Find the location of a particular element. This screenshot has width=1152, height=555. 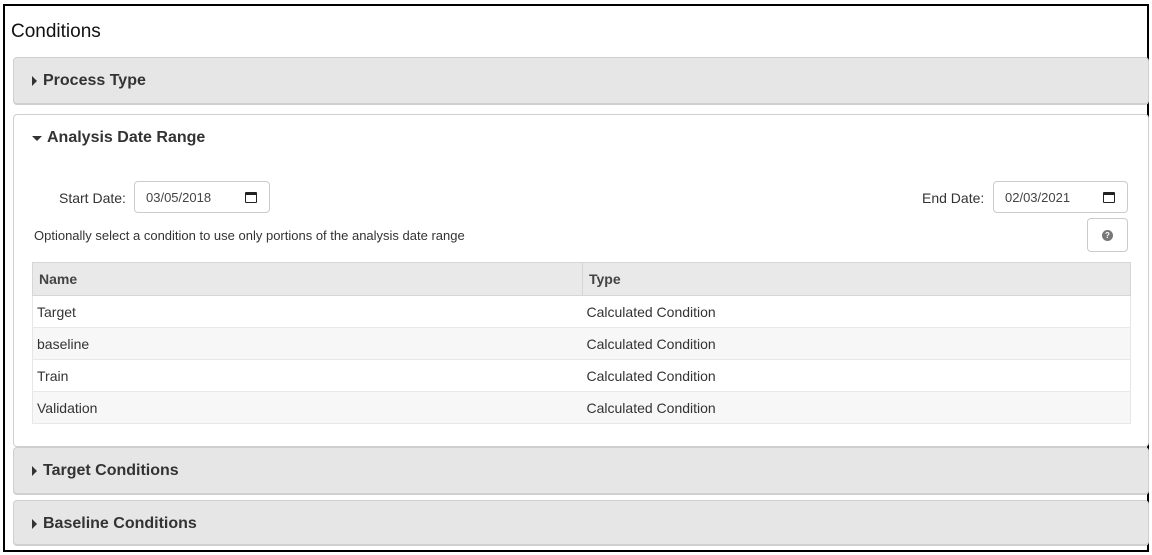

process-type-header: Process Type is located at coordinates (89, 81).